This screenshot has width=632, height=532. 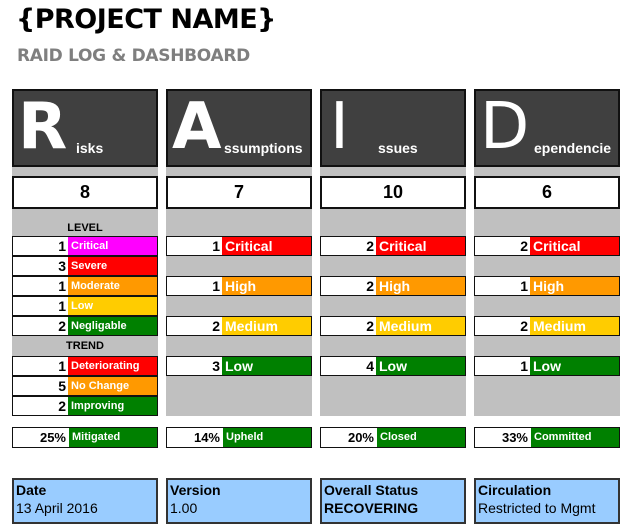 I want to click on level-row: 1 Critical, so click(x=239, y=246).